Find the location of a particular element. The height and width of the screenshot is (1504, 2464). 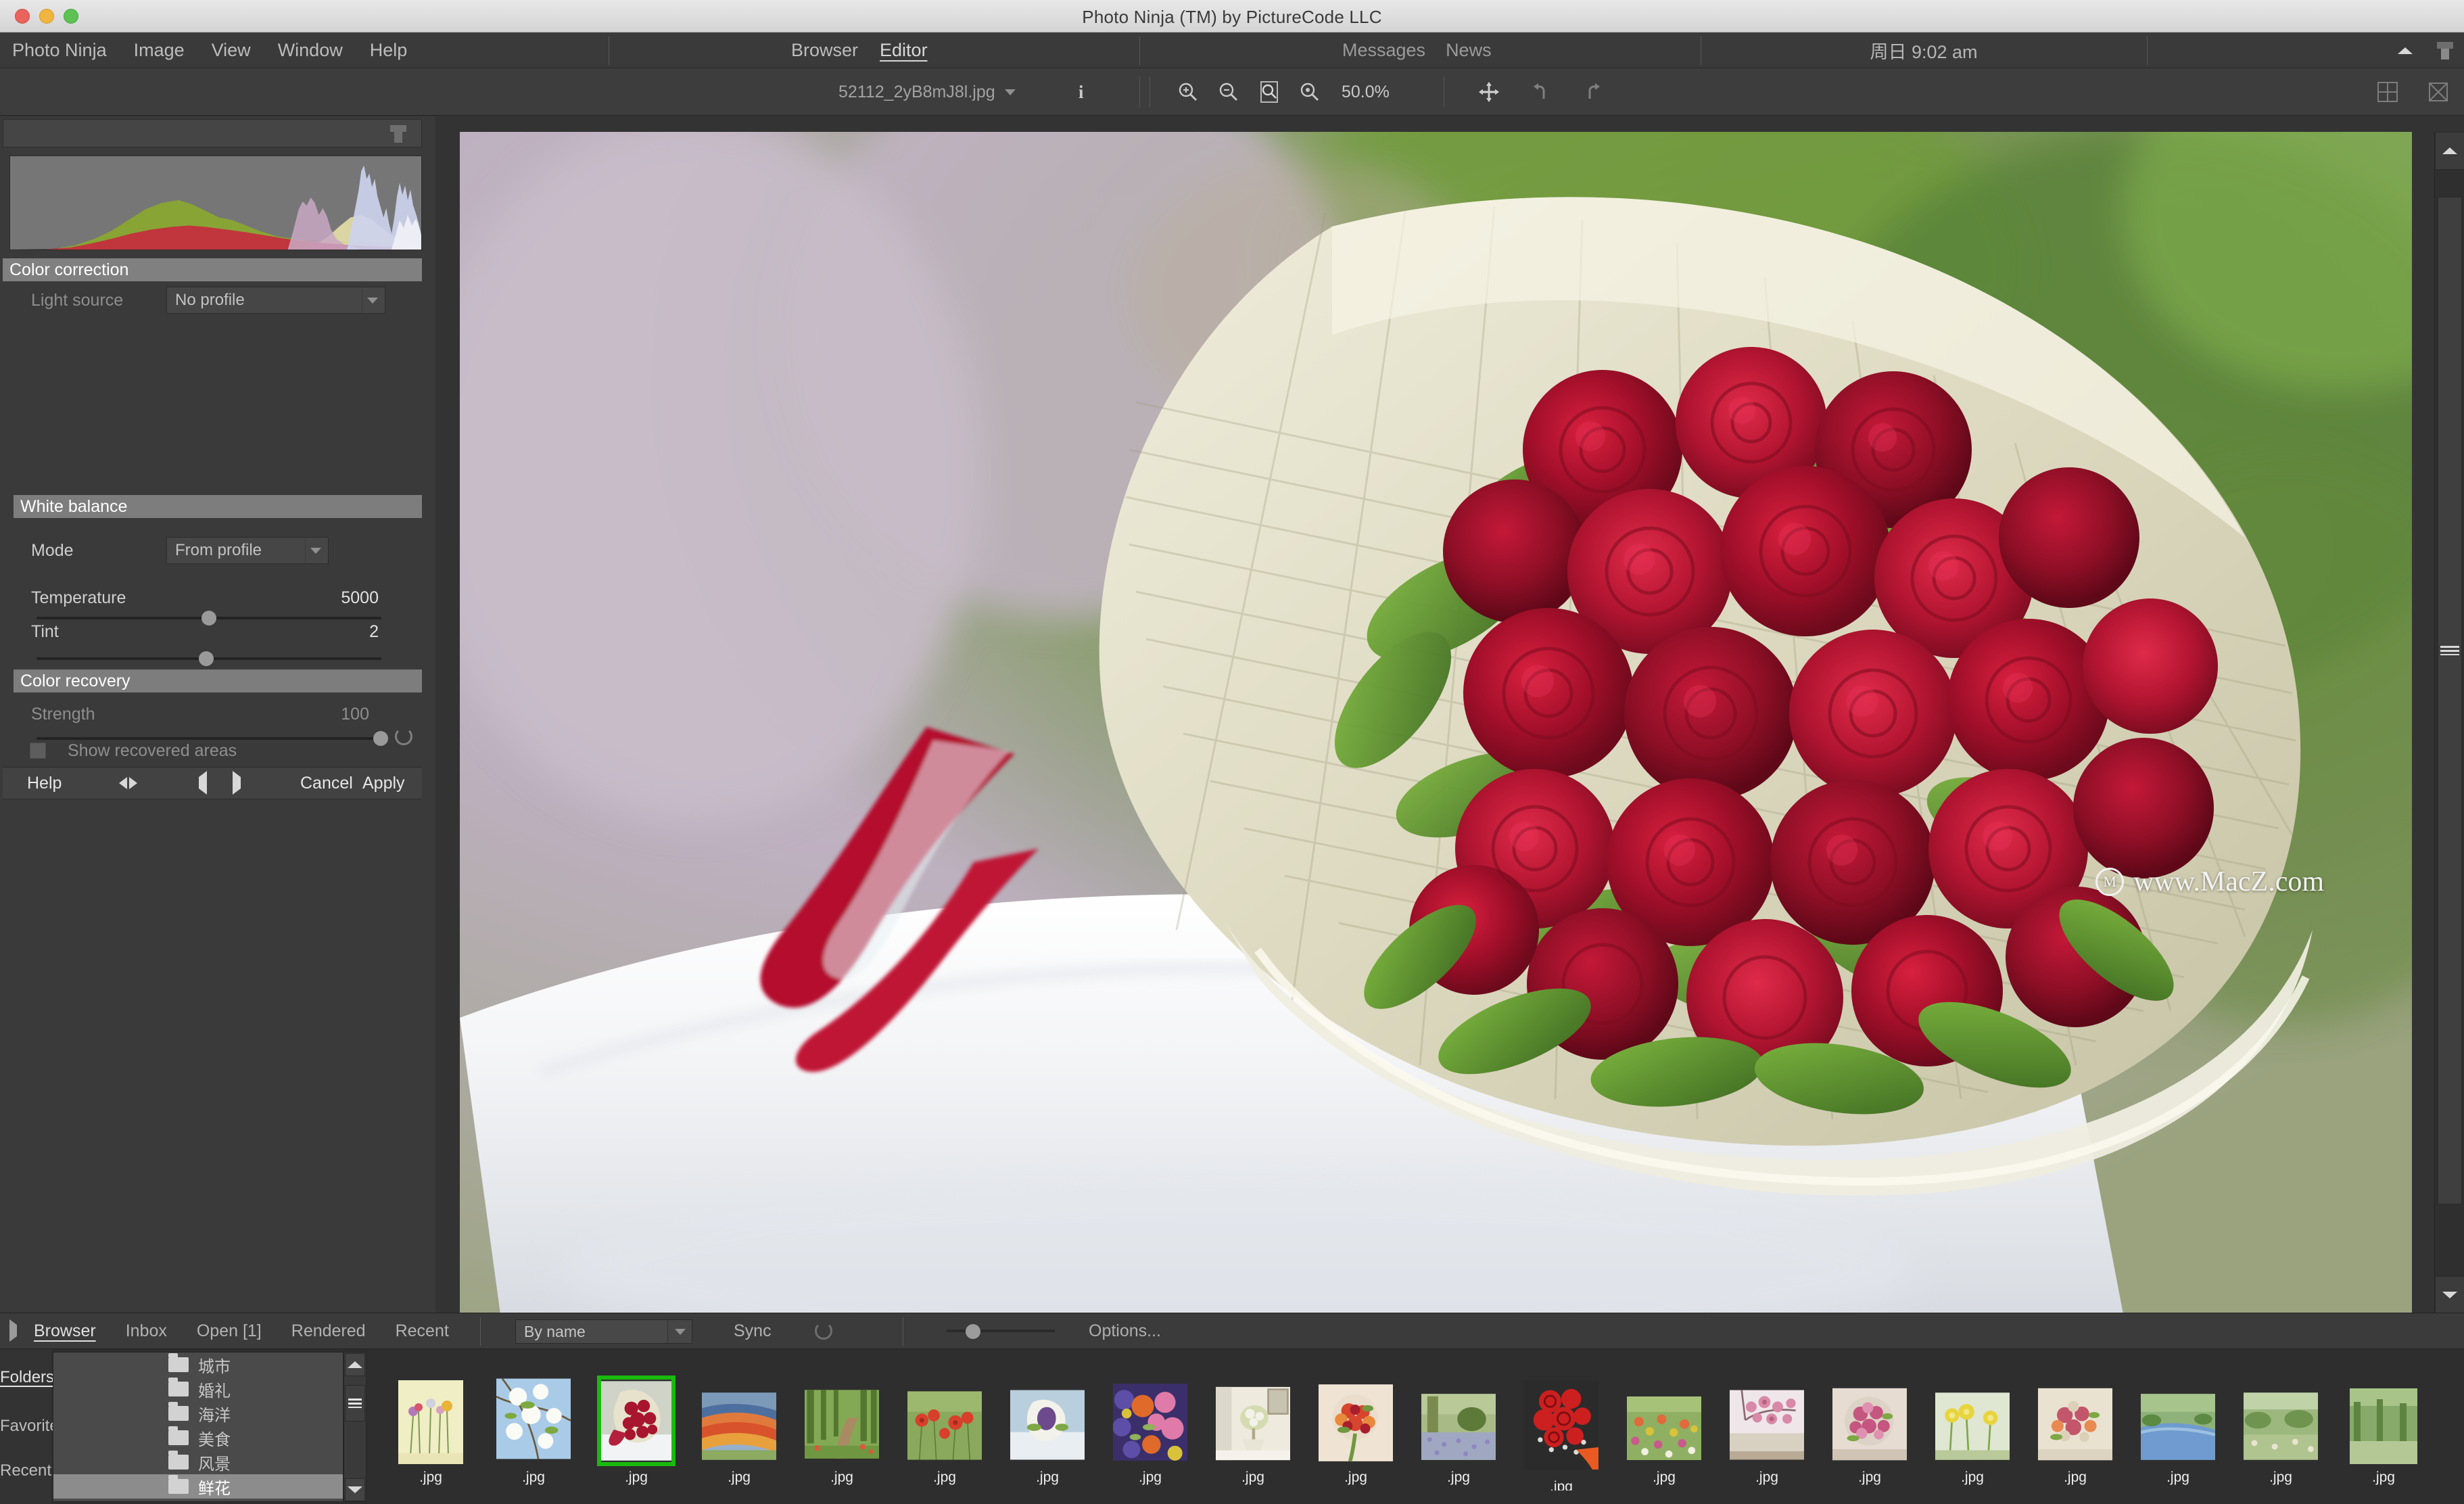

strength-row: Strength 100 is located at coordinates (217, 714).